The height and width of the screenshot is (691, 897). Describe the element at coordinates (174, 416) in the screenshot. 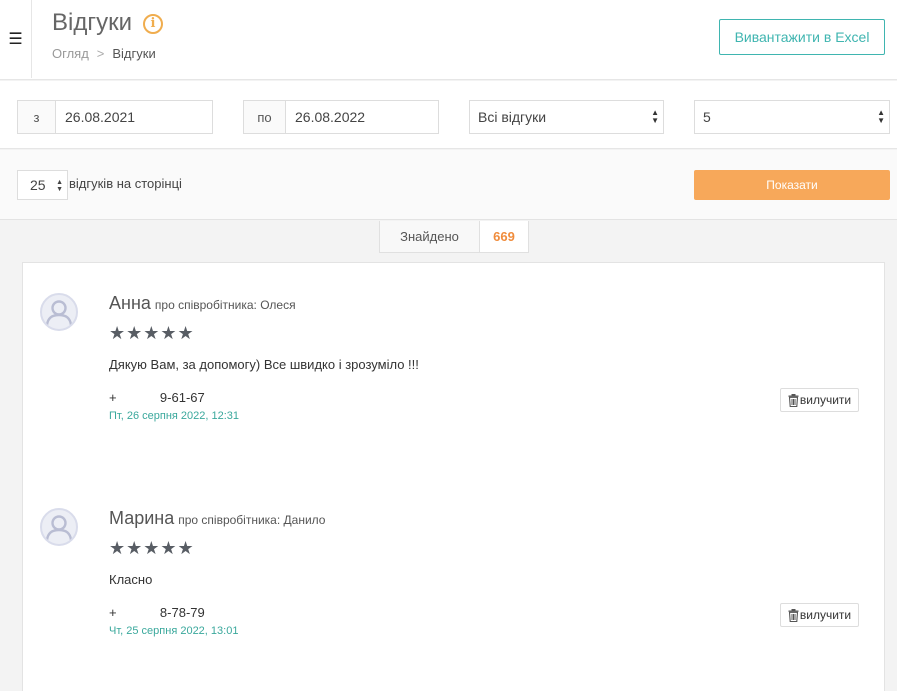

I see `review-date: Пт, 26 серпня 2022, 12:31` at that location.